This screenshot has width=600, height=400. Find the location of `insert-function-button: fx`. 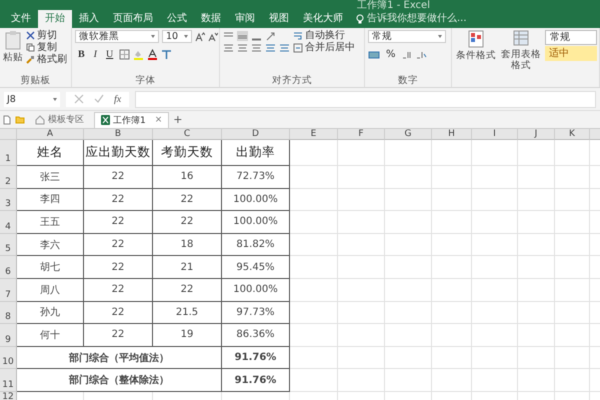

insert-function-button: fx is located at coordinates (118, 99).